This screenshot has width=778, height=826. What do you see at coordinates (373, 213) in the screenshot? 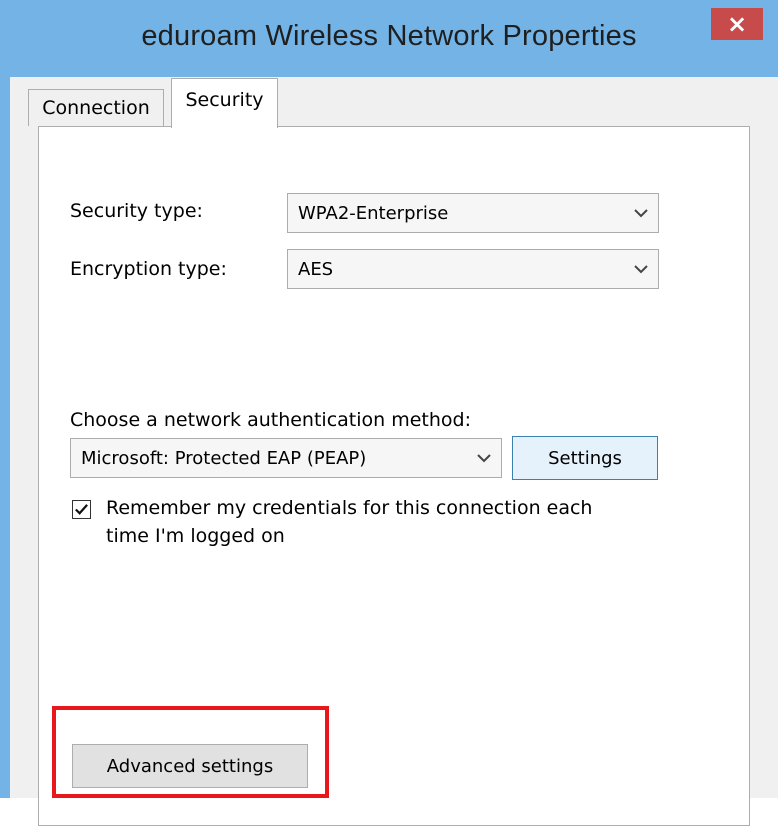
I see `security-type-value: WPA2-Enterprise` at bounding box center [373, 213].